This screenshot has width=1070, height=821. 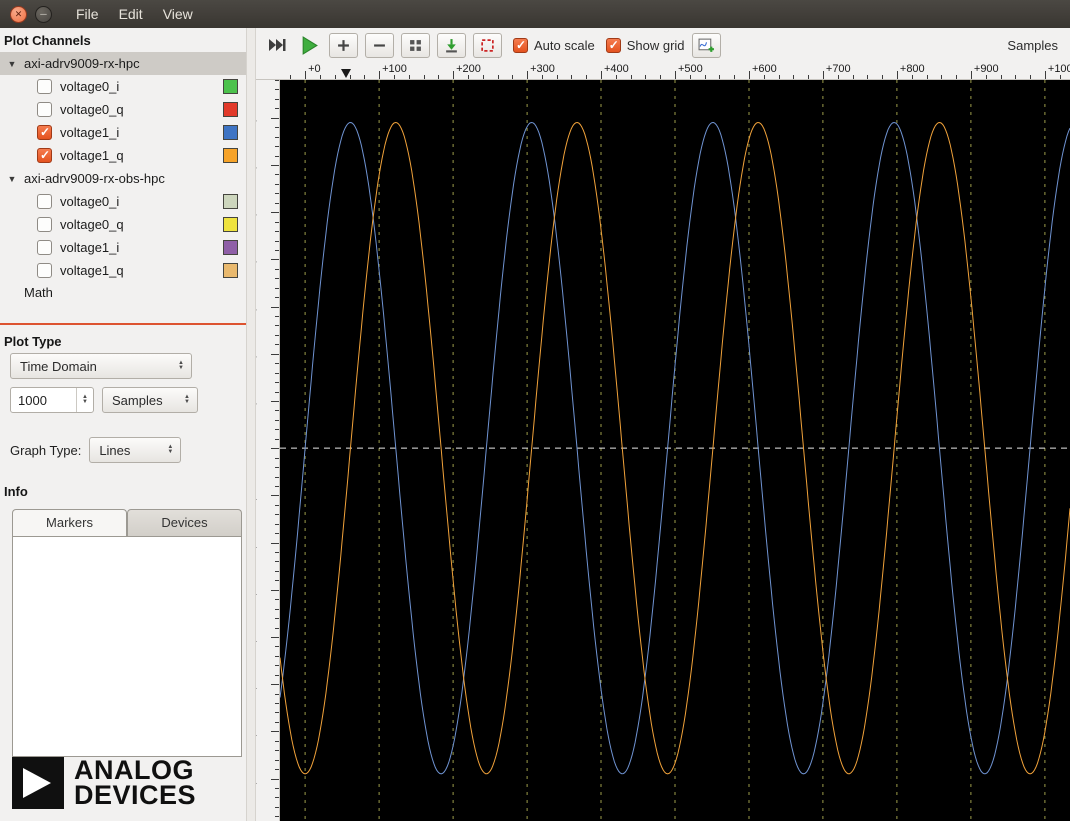 I want to click on tab-devices-label: Devices, so click(x=184, y=523).